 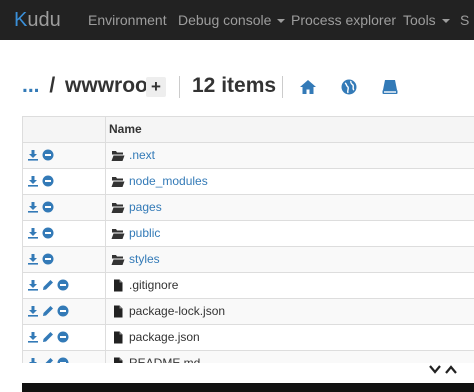 I want to click on nav-overflow-label: S, so click(x=465, y=20).